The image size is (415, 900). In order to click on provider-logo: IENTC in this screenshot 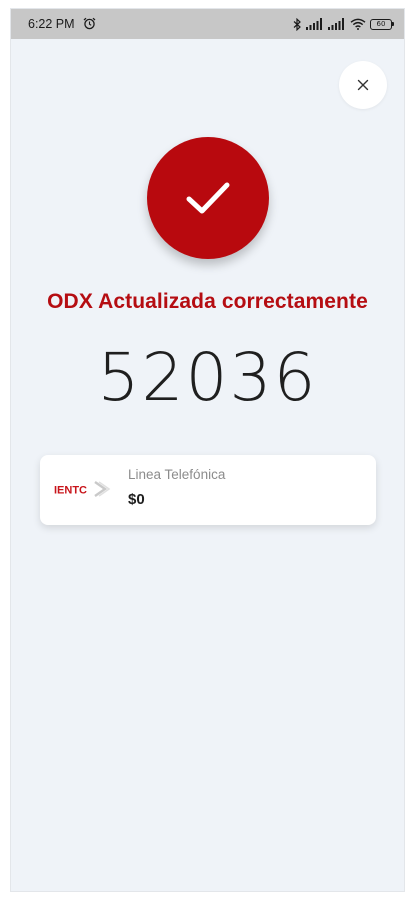, I will do `click(82, 489)`.